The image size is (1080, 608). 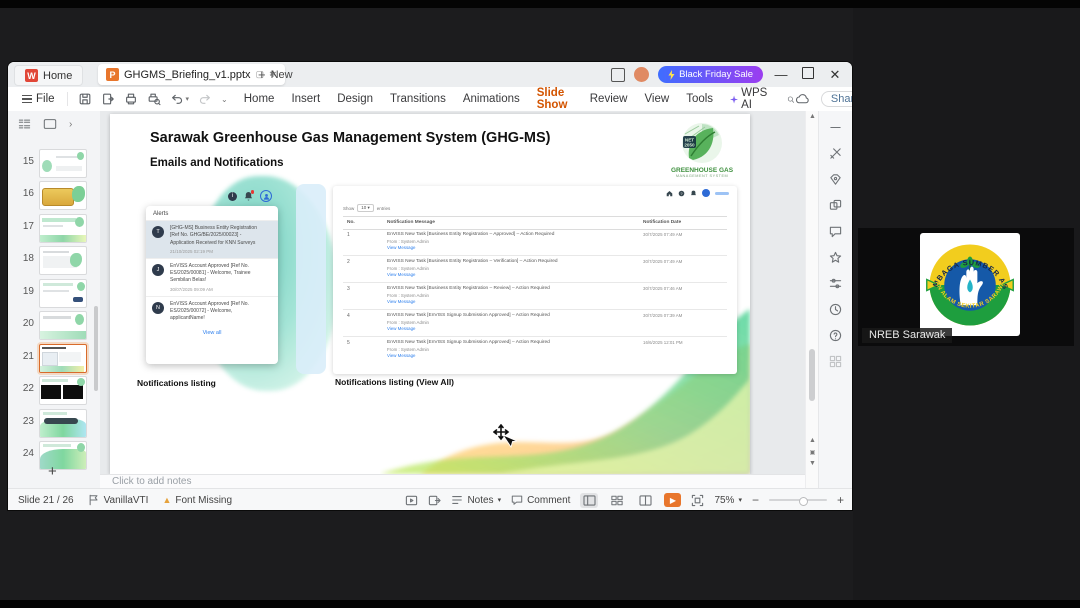 What do you see at coordinates (54, 358) in the screenshot?
I see `thumbnail-slide-21-selected: 21` at bounding box center [54, 358].